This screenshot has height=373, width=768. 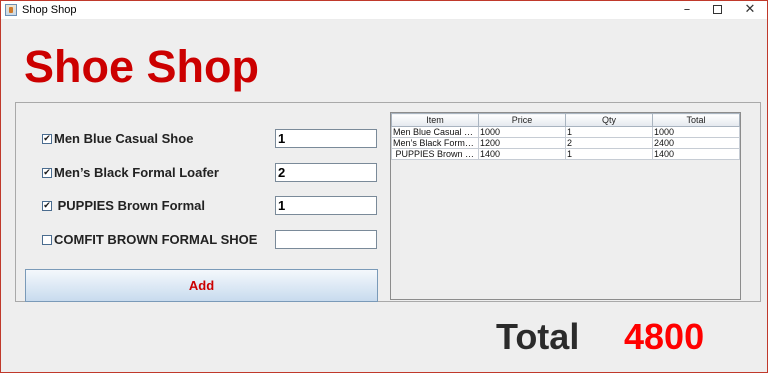 I want to click on cell-qty: 2, so click(x=609, y=143).